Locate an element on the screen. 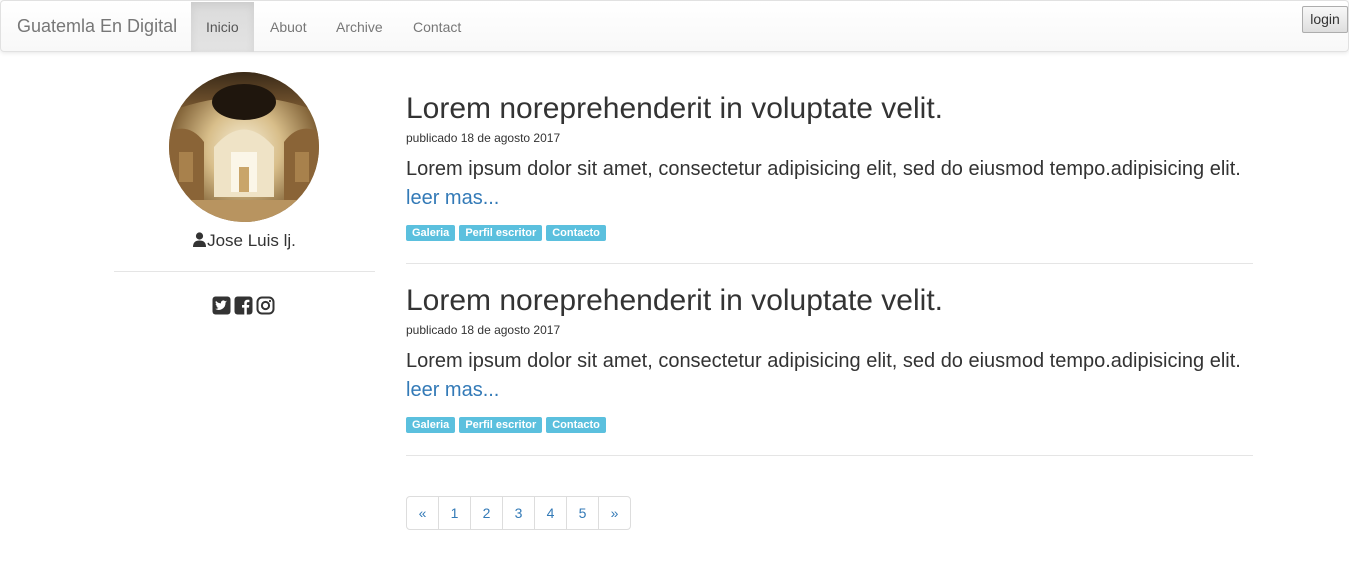 Image resolution: width=1349 pixels, height=572 pixels. page-5: 5 is located at coordinates (582, 513).